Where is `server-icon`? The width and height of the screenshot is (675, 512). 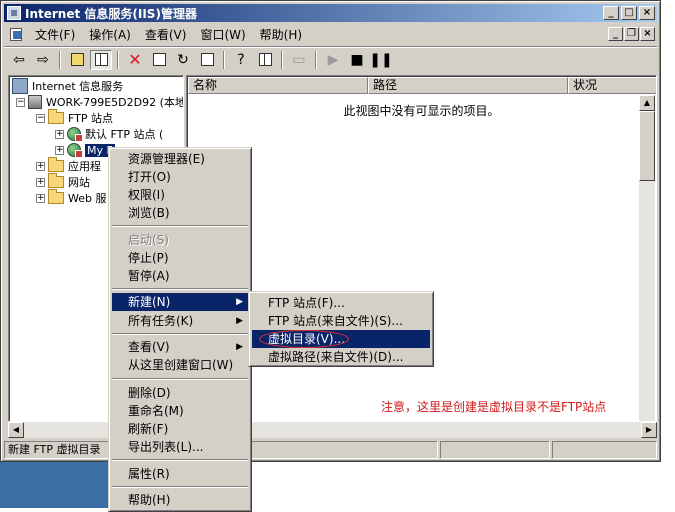
server-icon is located at coordinates (35, 102).